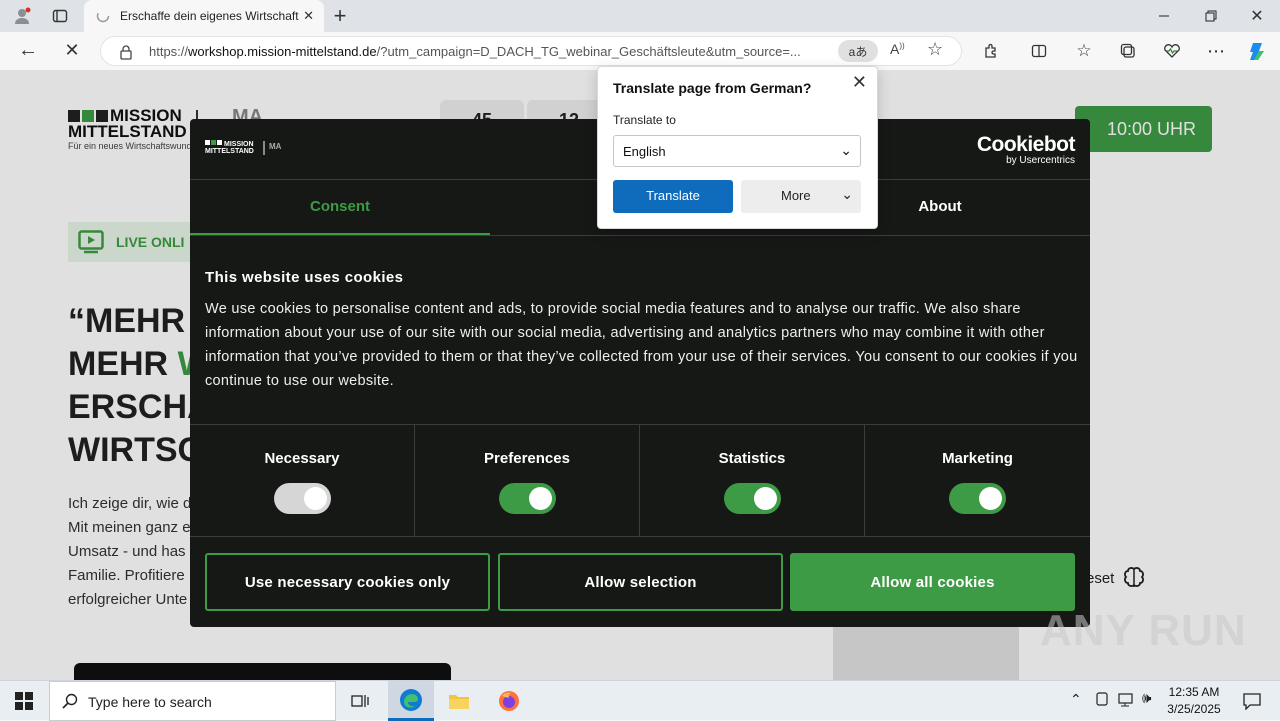  I want to click on cookie-title: This website uses cookies, so click(304, 277).